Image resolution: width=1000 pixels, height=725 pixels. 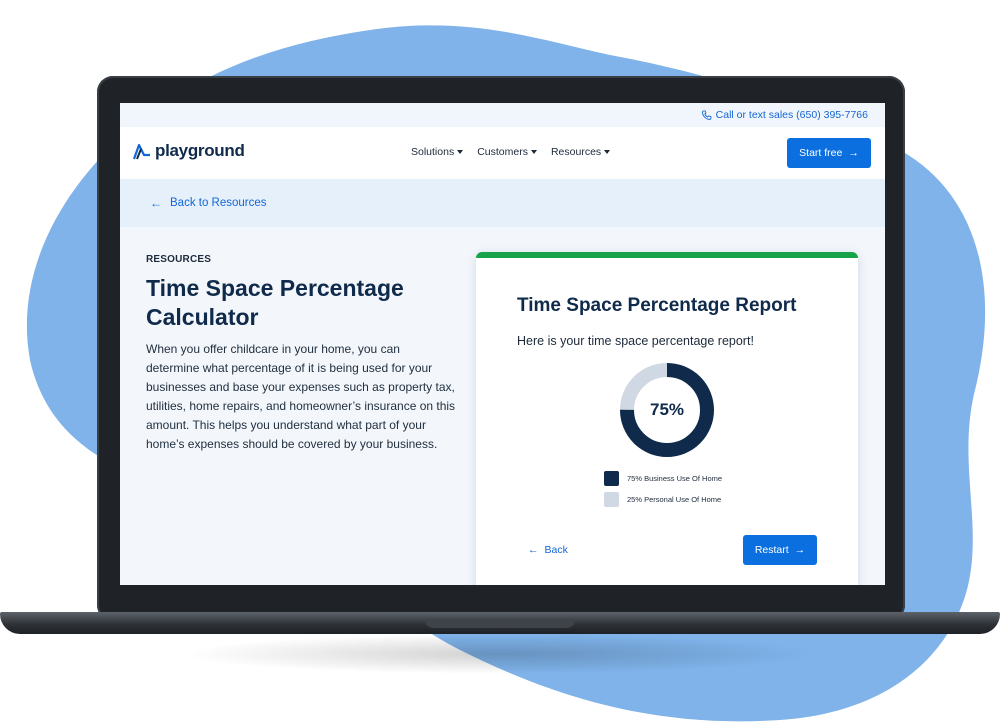 What do you see at coordinates (500, 654) in the screenshot?
I see `laptop-shadow` at bounding box center [500, 654].